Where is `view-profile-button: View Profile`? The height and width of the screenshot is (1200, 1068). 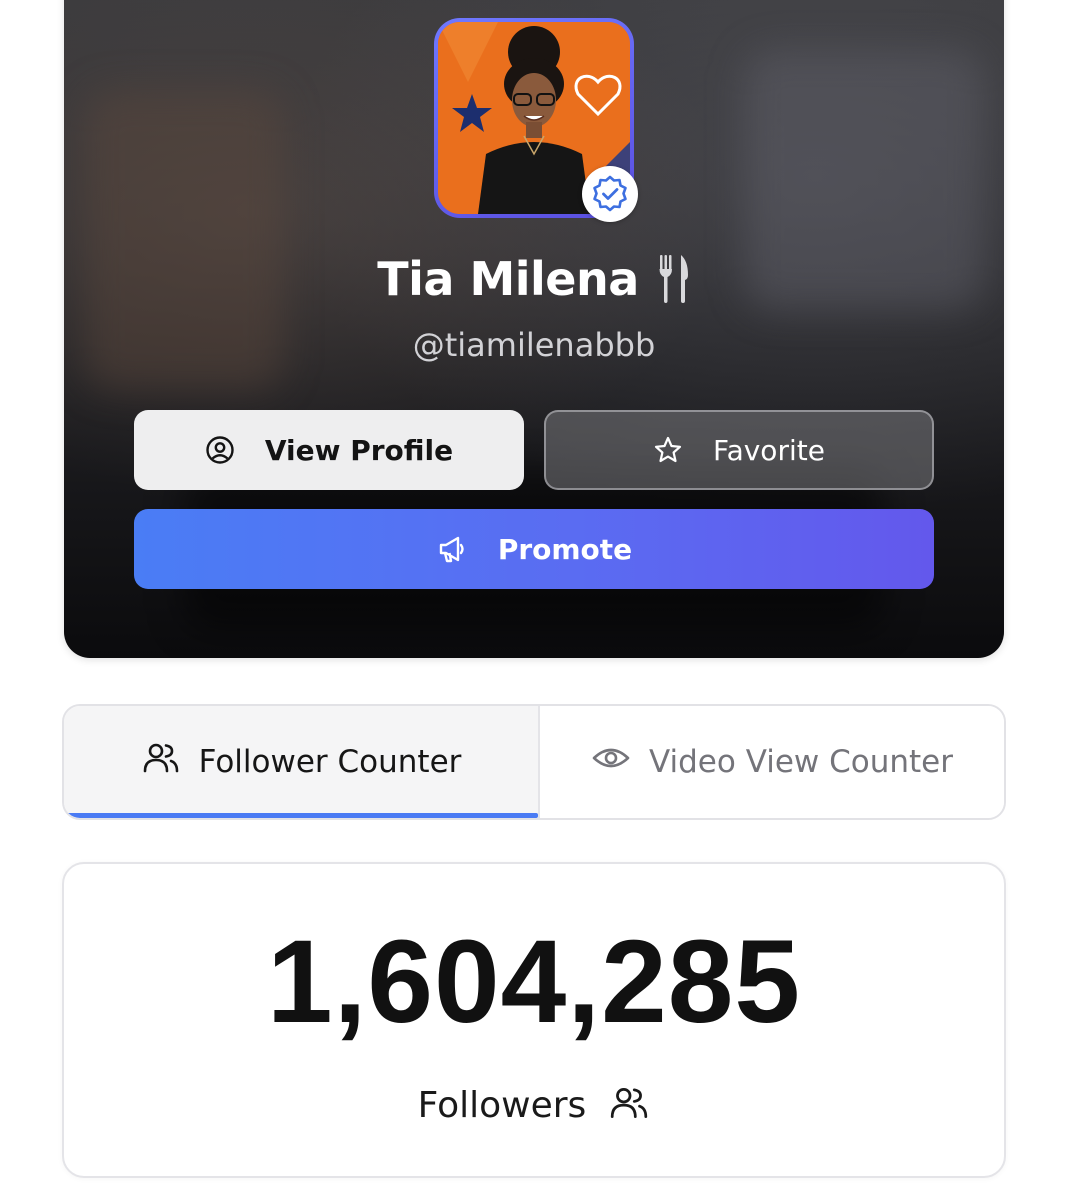
view-profile-button: View Profile is located at coordinates (329, 450).